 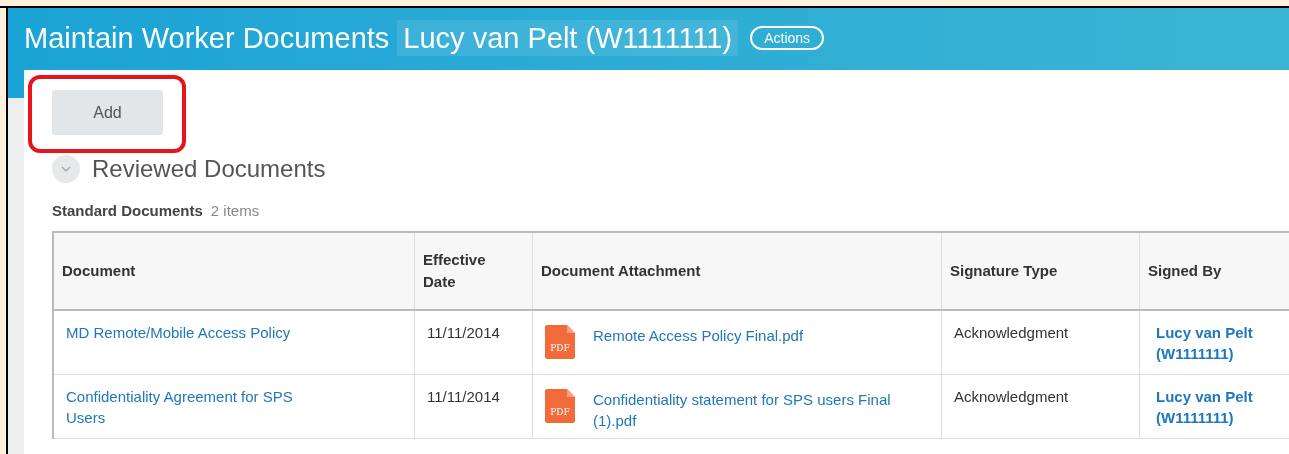 I want to click on grid-title: Standard Documents, so click(x=127, y=211).